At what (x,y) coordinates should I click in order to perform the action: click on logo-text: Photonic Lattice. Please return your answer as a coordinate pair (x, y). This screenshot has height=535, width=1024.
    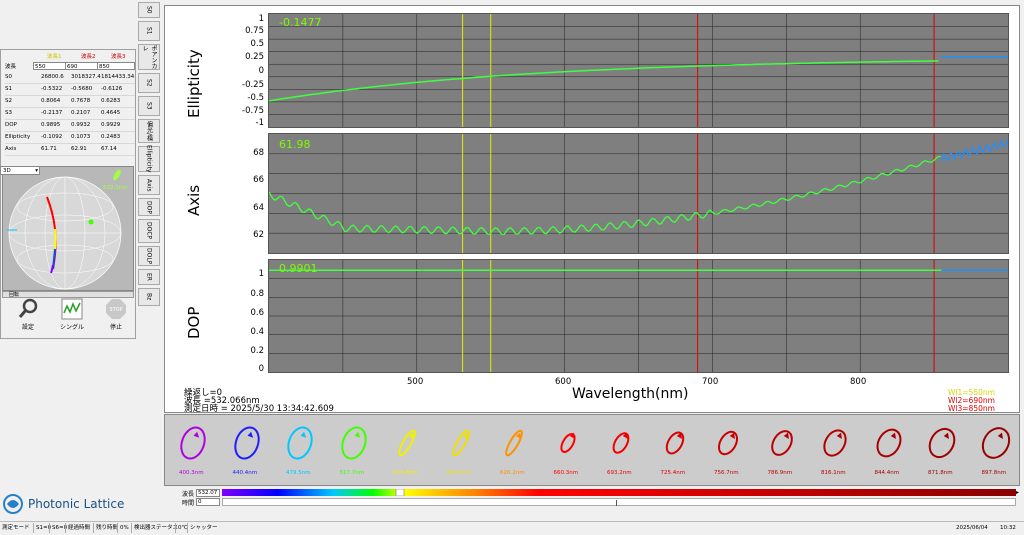
    Looking at the image, I should click on (76, 504).